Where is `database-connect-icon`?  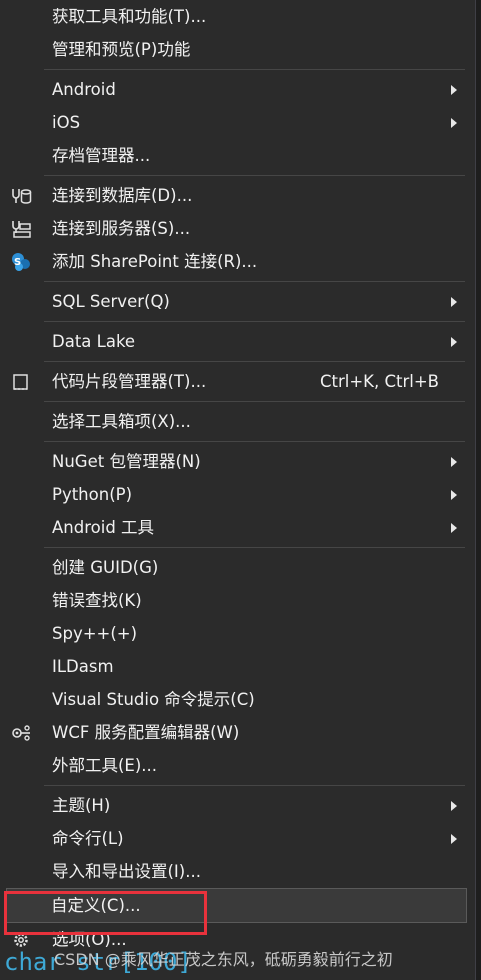 database-connect-icon is located at coordinates (22, 196).